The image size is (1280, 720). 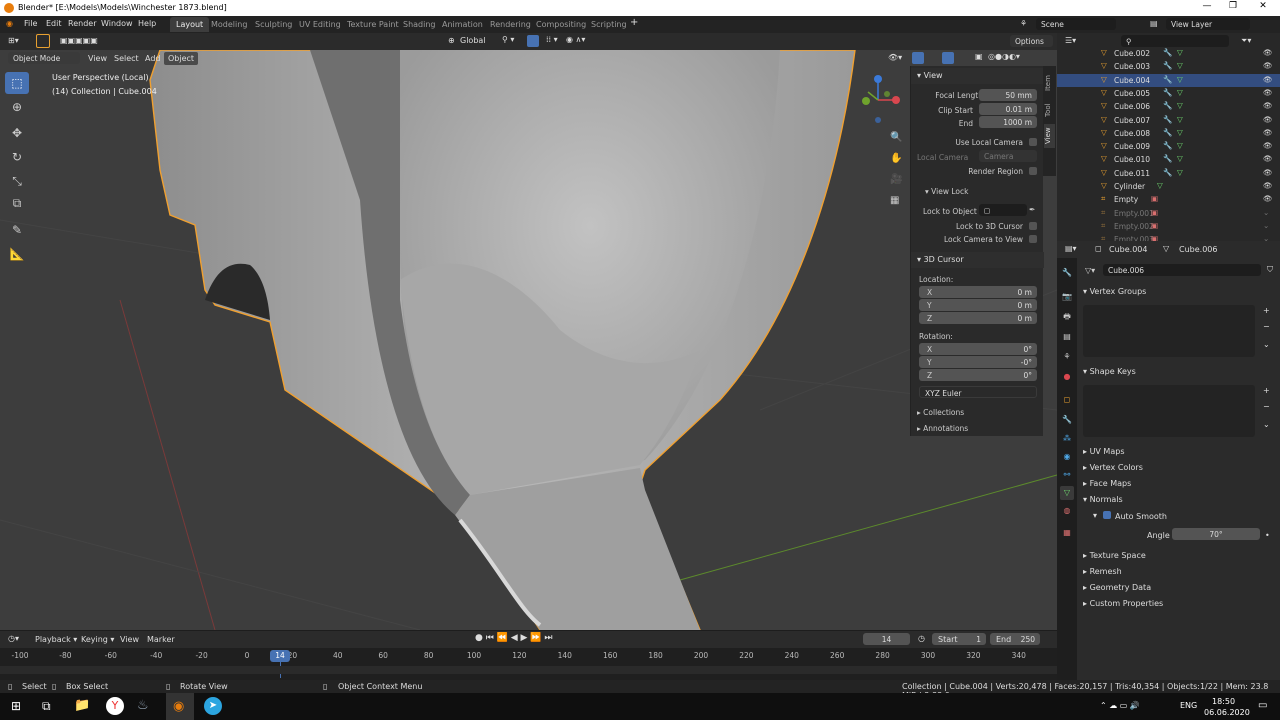 I want to click on menu-help: Help, so click(x=147, y=23).